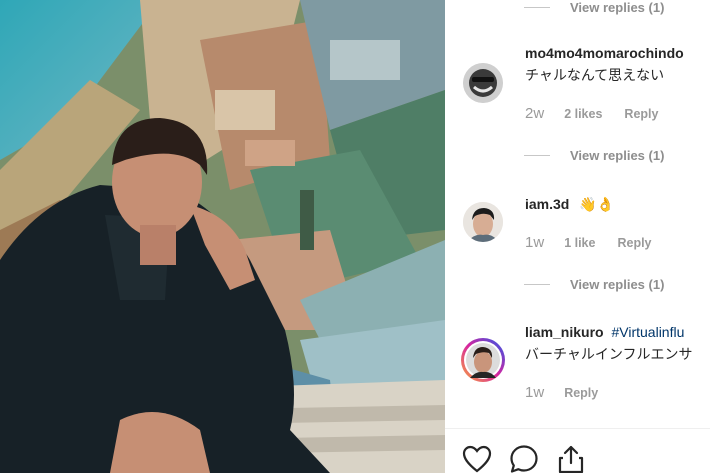 This screenshot has height=473, width=710. Describe the element at coordinates (569, 204) in the screenshot. I see `comment-body: iam.3d 👋👌` at that location.